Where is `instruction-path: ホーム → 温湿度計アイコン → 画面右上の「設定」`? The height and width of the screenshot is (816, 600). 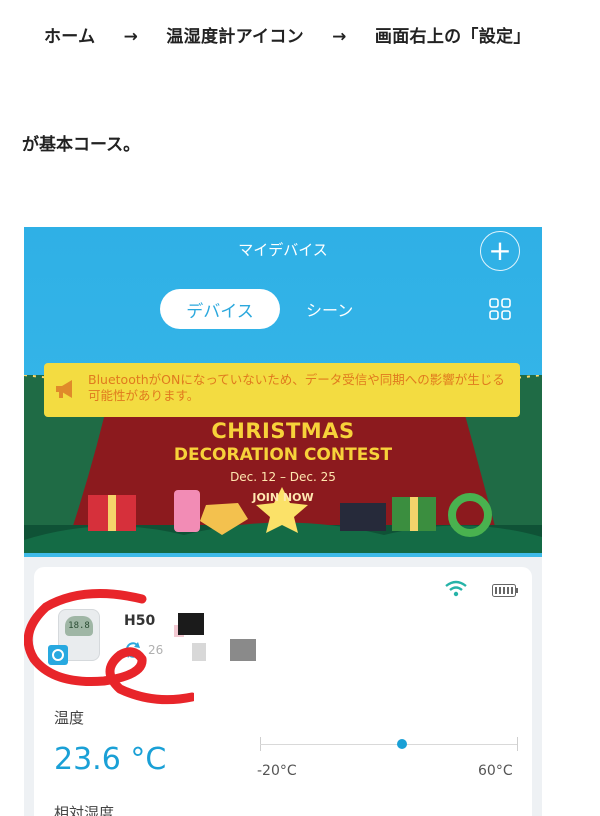 instruction-path: ホーム → 温湿度計アイコン → 画面右上の「設定」 is located at coordinates (298, 34).